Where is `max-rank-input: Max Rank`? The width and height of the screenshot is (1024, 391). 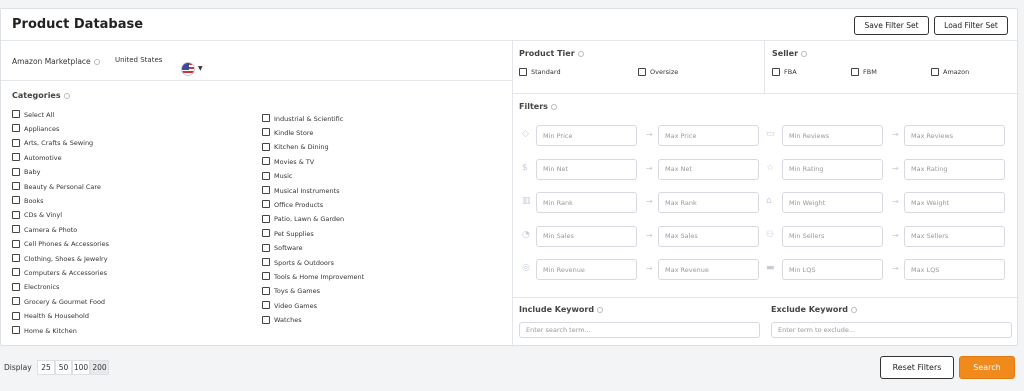 max-rank-input: Max Rank is located at coordinates (708, 202).